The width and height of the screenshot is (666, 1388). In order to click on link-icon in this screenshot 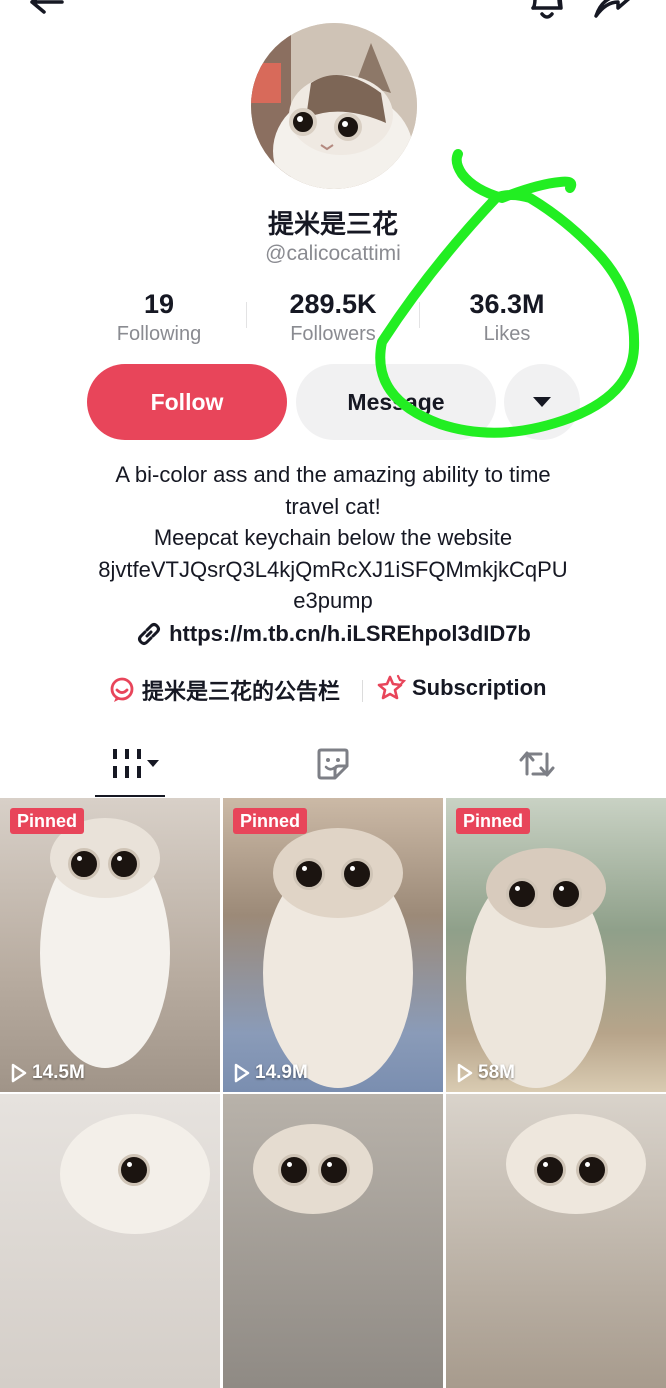, I will do `click(149, 634)`.